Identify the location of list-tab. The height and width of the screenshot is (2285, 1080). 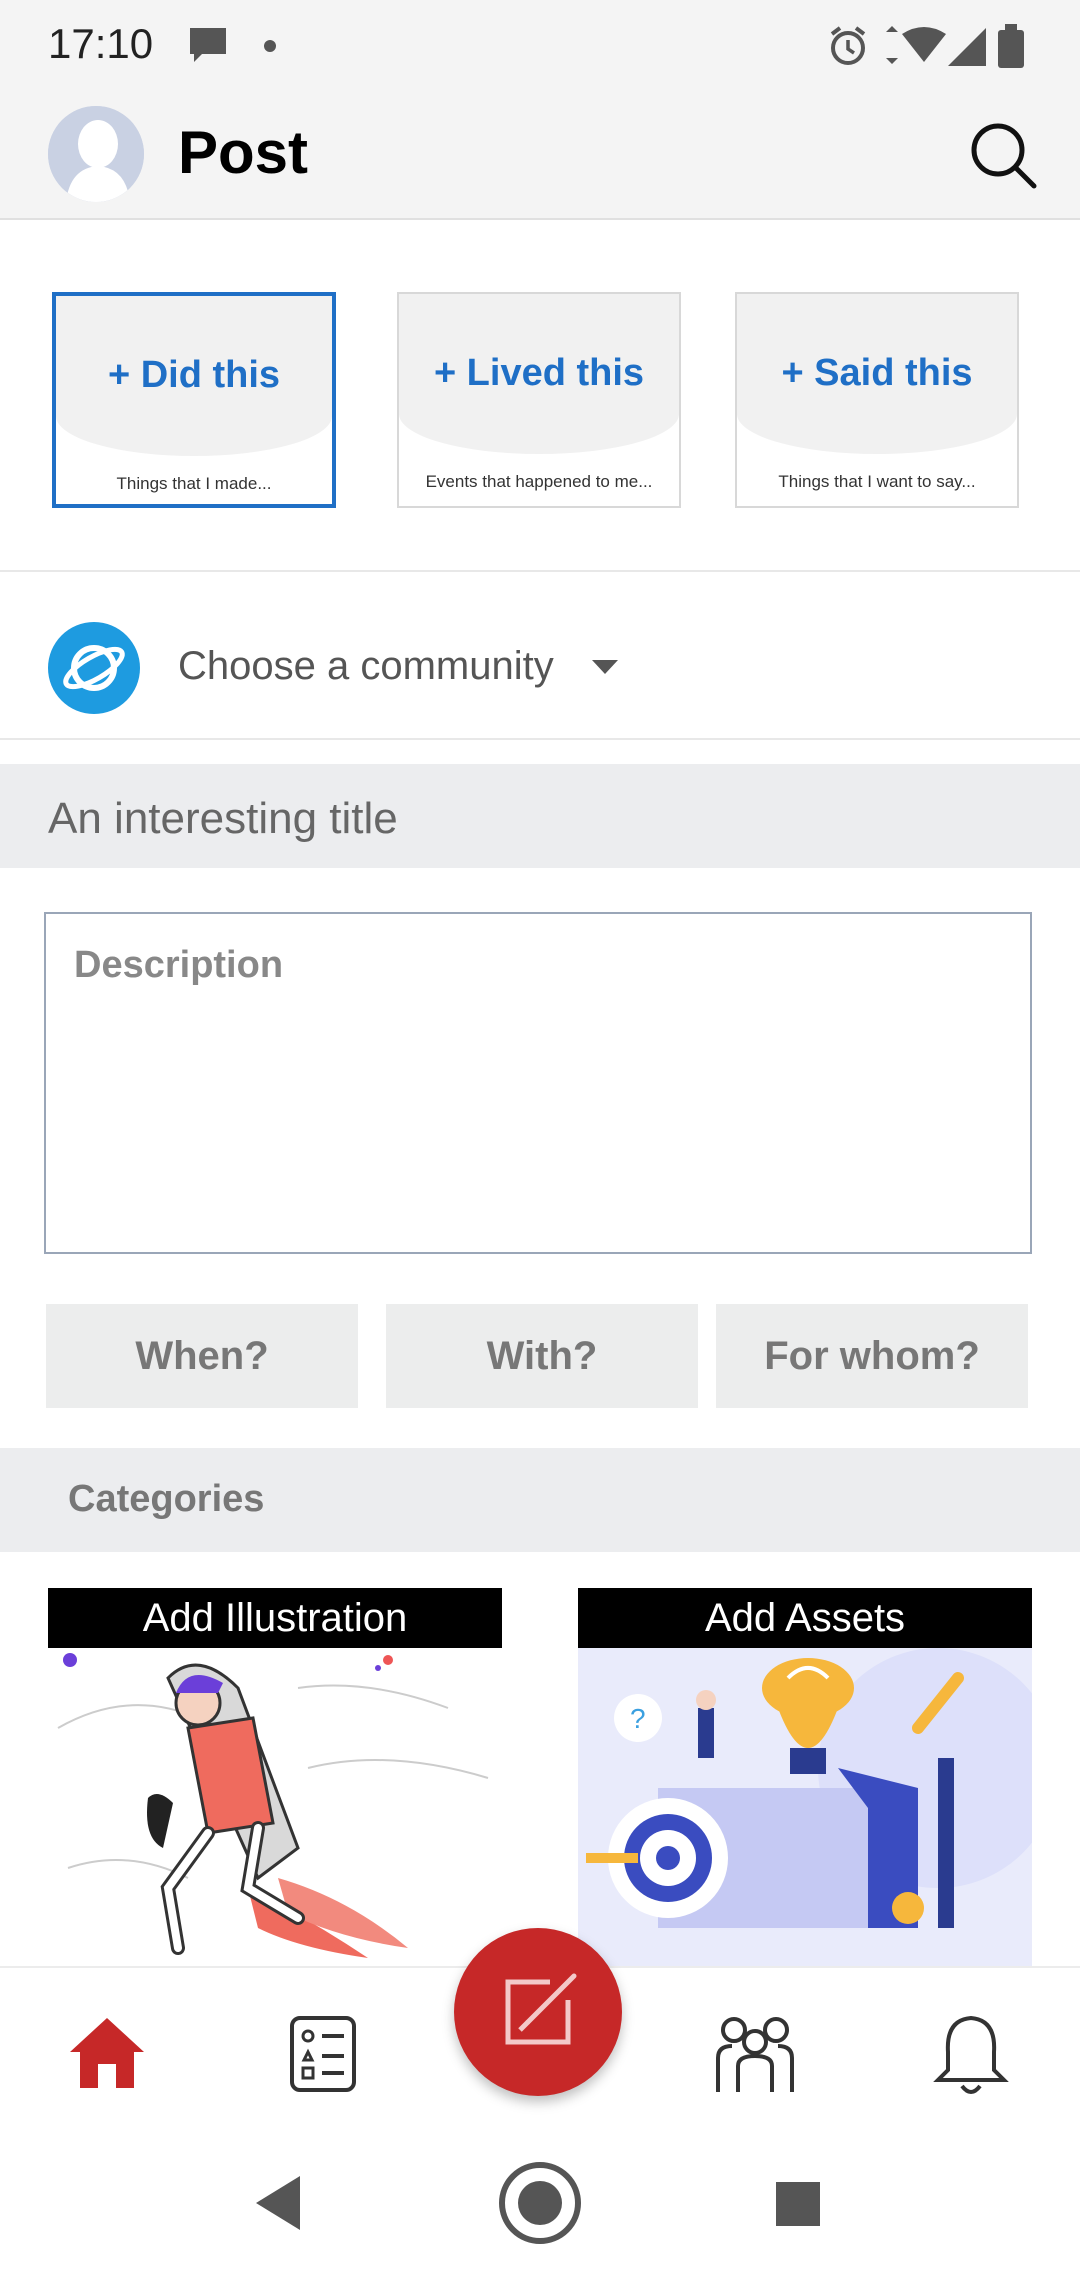
(323, 2053).